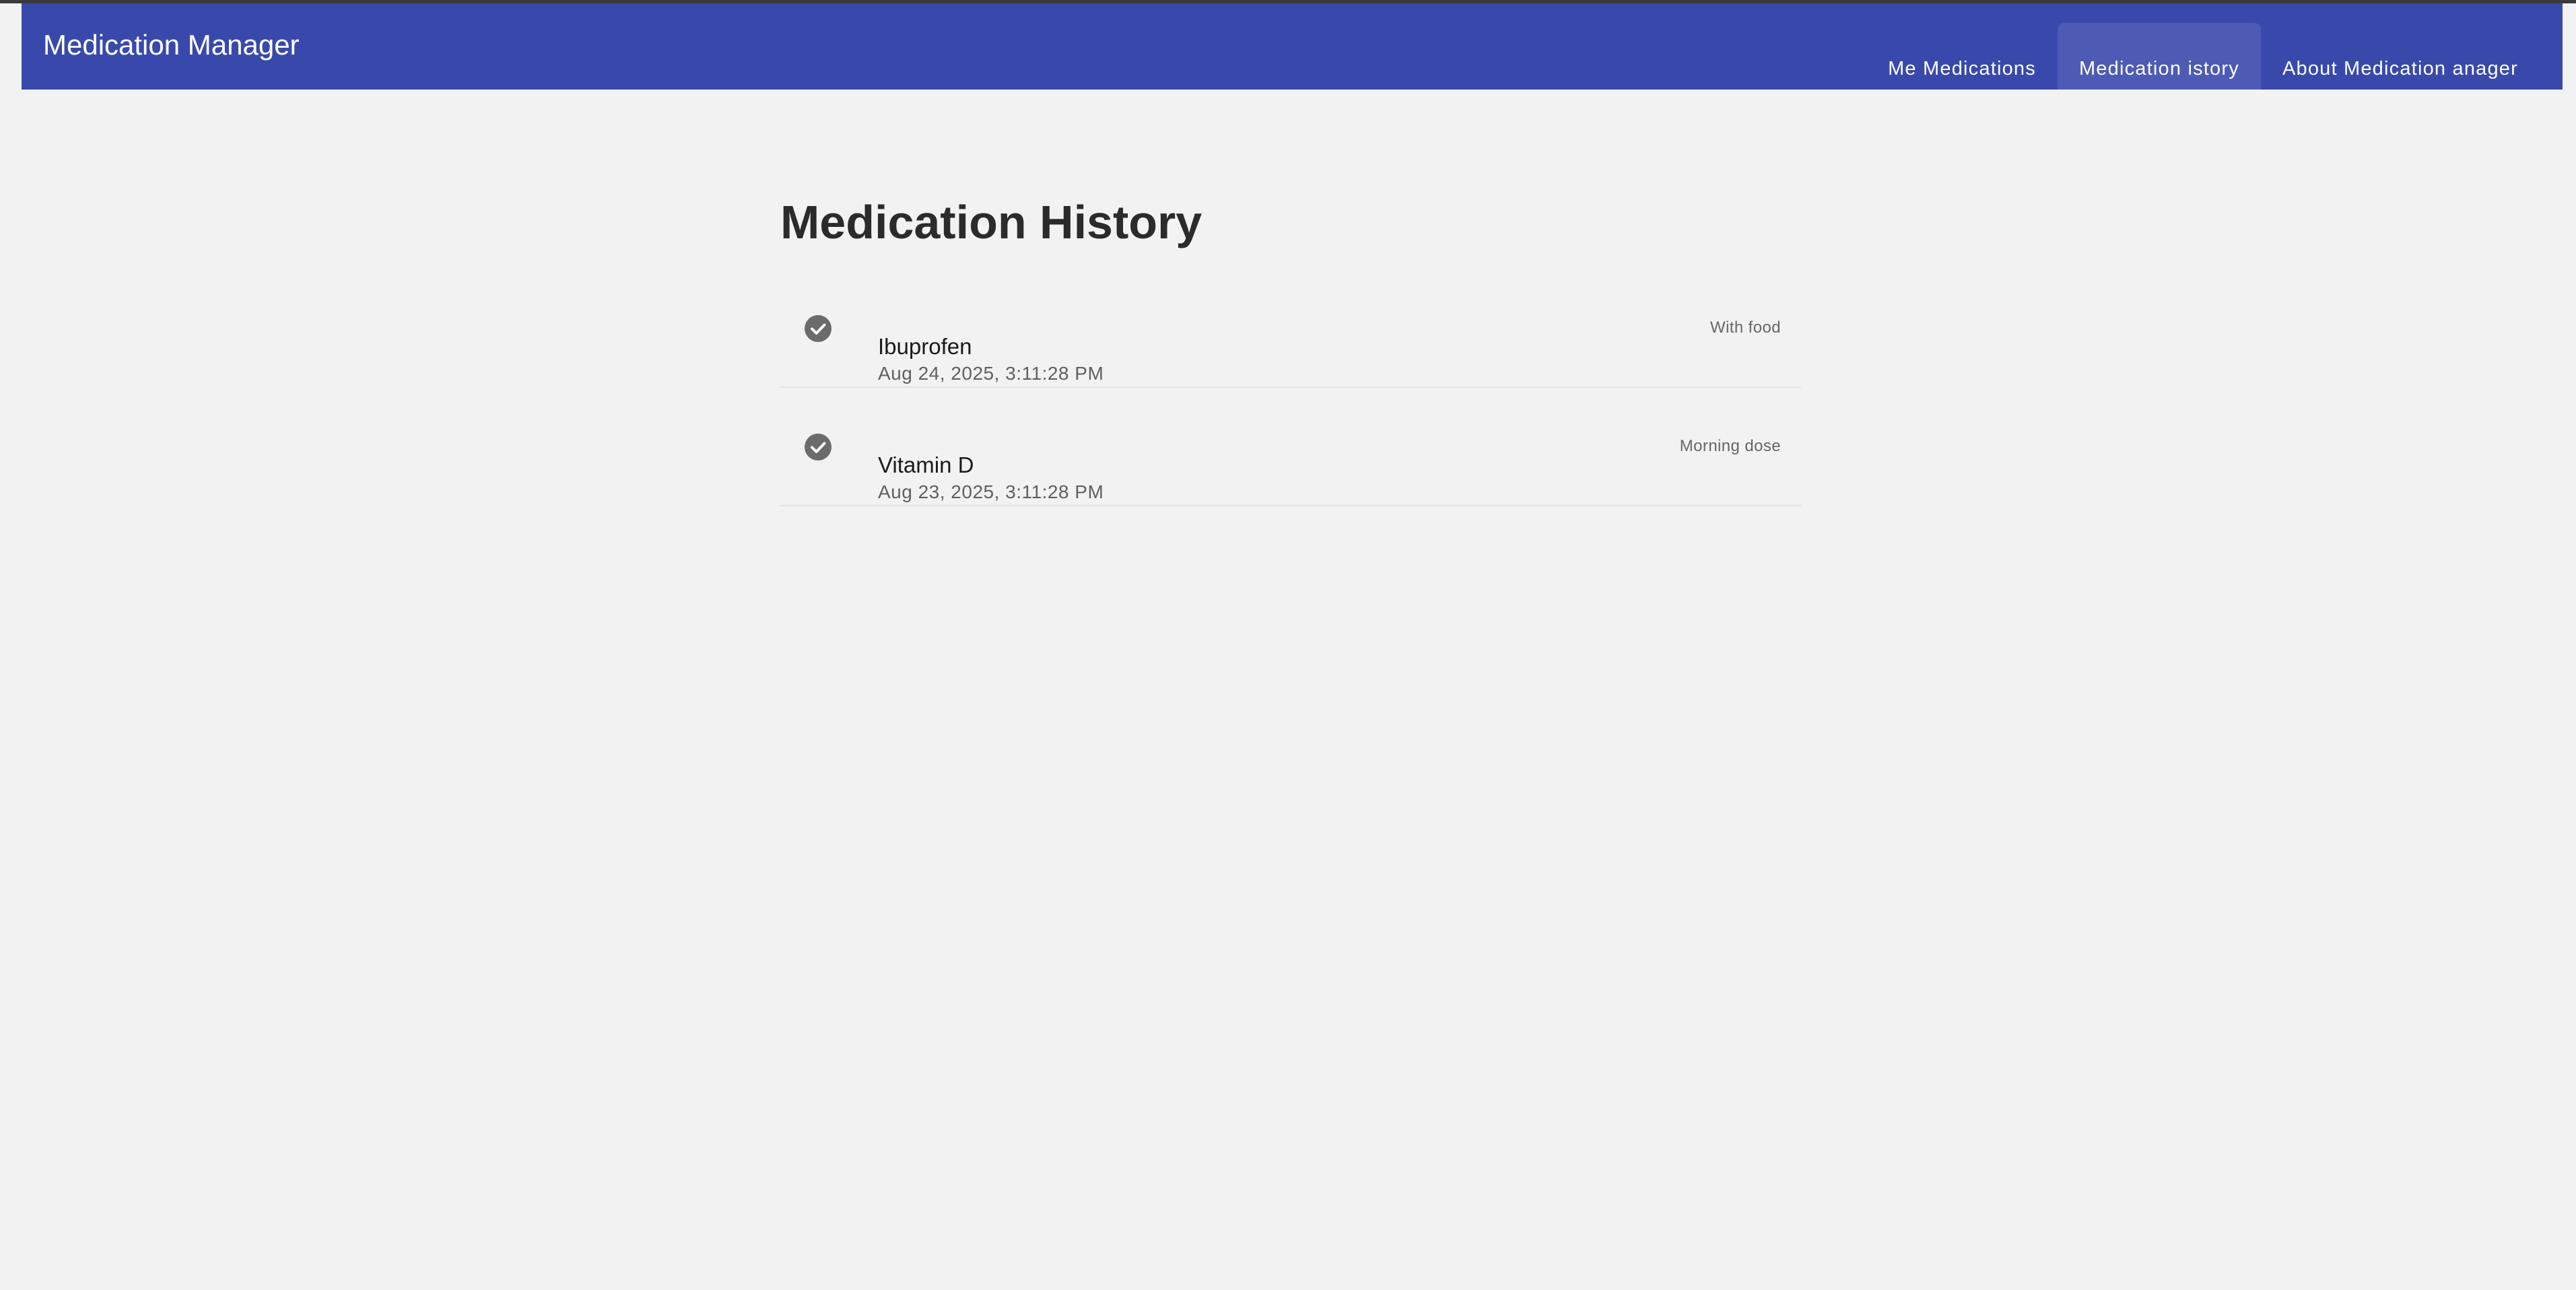 The image size is (2576, 1290). I want to click on tab-label: Medication istory, so click(2158, 68).